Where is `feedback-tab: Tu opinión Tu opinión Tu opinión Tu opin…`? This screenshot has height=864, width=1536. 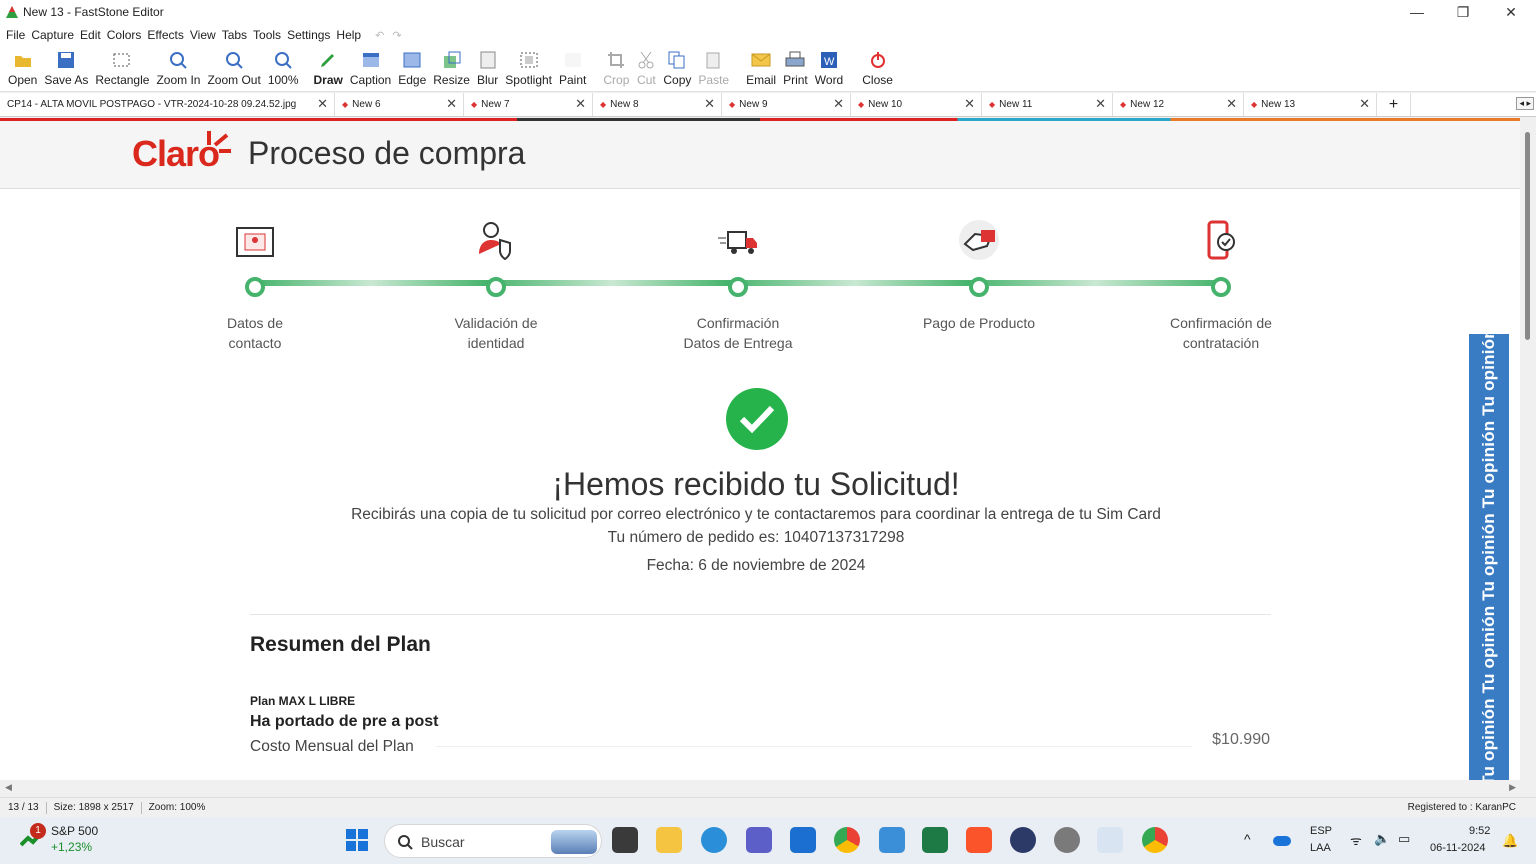
feedback-tab: Tu opinión Tu opinión Tu opinión Tu opin… is located at coordinates (1489, 557).